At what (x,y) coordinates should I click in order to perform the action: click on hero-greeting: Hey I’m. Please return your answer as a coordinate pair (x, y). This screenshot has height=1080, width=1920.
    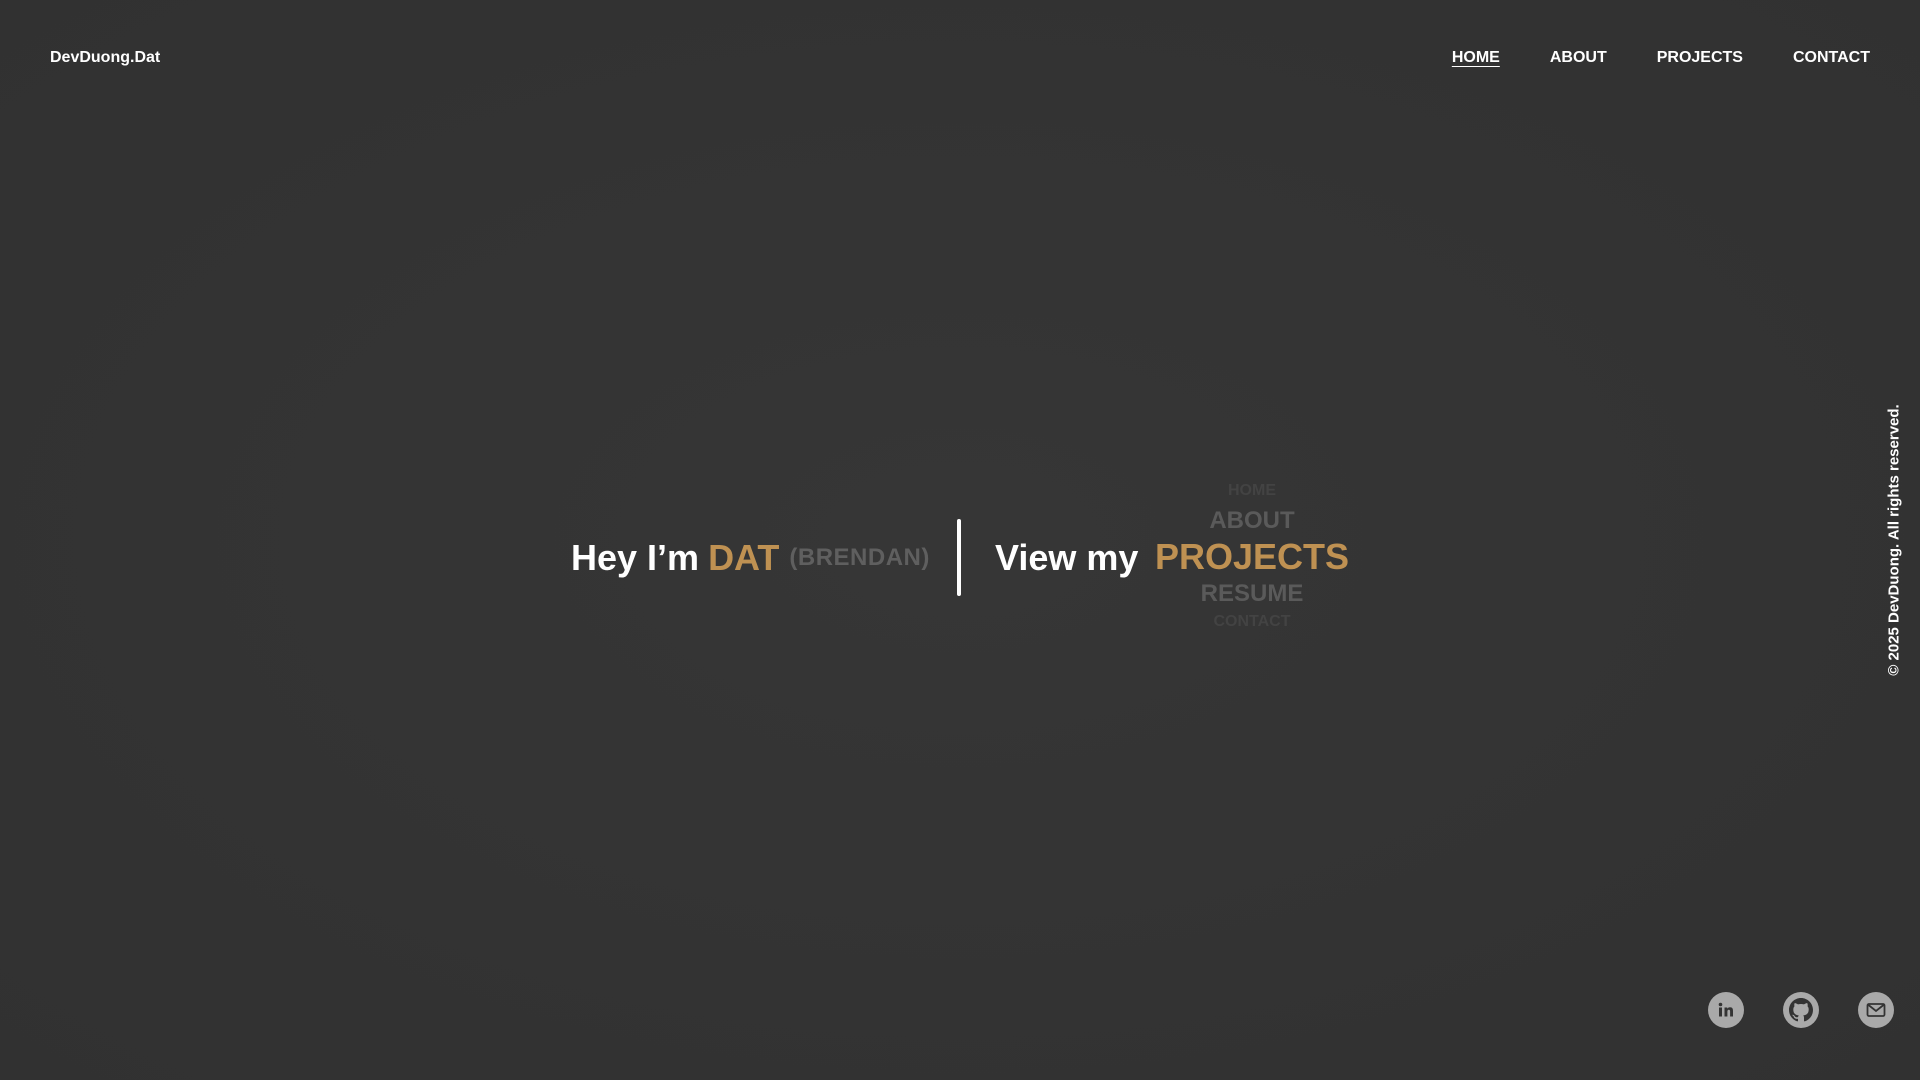
    Looking at the image, I should click on (635, 557).